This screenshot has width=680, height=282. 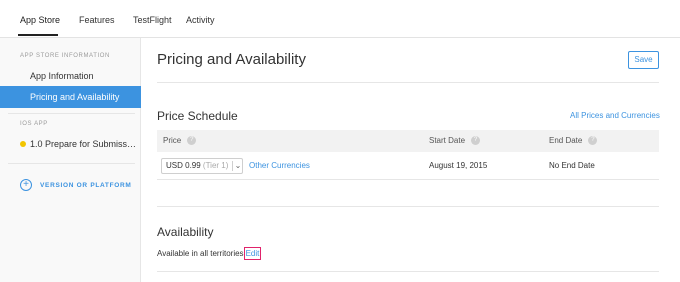 I want to click on sidebar-section-header-ios-app: IOS APP, so click(x=34, y=124).